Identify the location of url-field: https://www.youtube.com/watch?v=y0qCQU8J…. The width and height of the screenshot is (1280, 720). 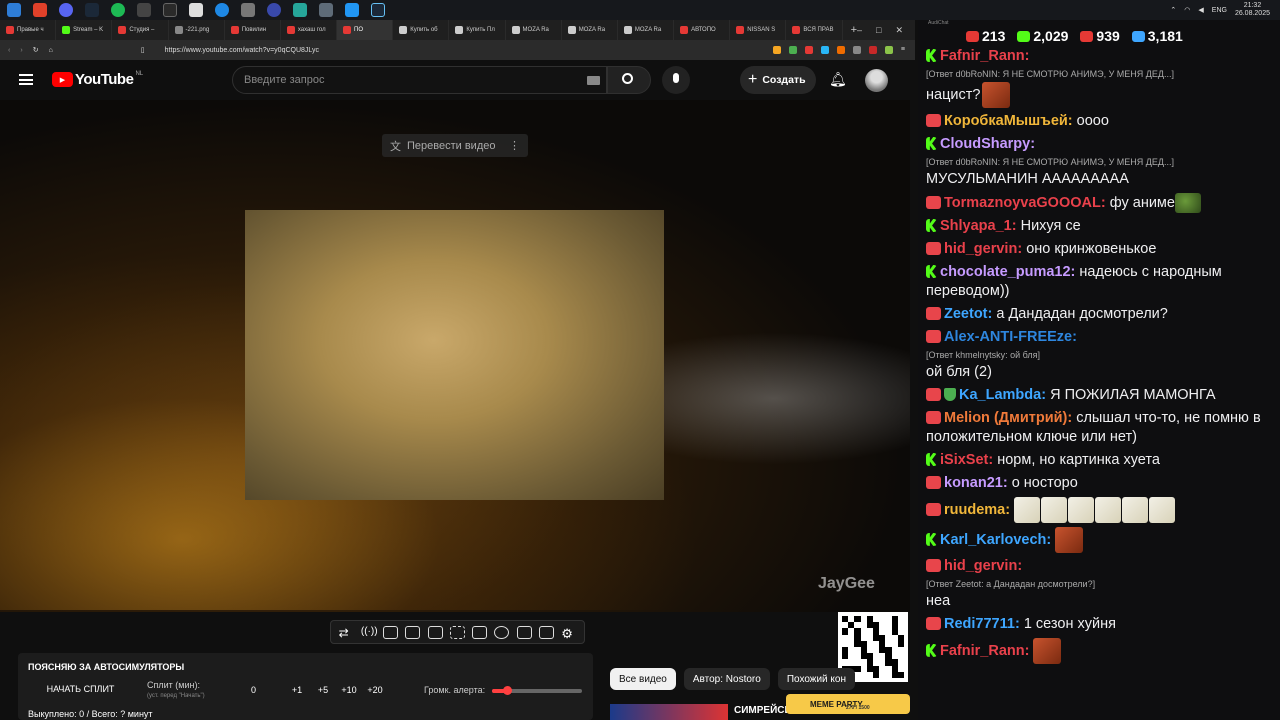
(242, 50).